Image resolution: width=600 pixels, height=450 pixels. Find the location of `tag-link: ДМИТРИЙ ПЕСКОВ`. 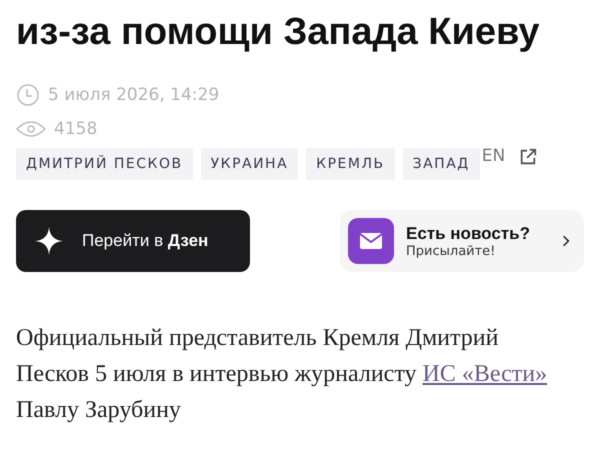

tag-link: ДМИТРИЙ ПЕСКОВ is located at coordinates (104, 164).